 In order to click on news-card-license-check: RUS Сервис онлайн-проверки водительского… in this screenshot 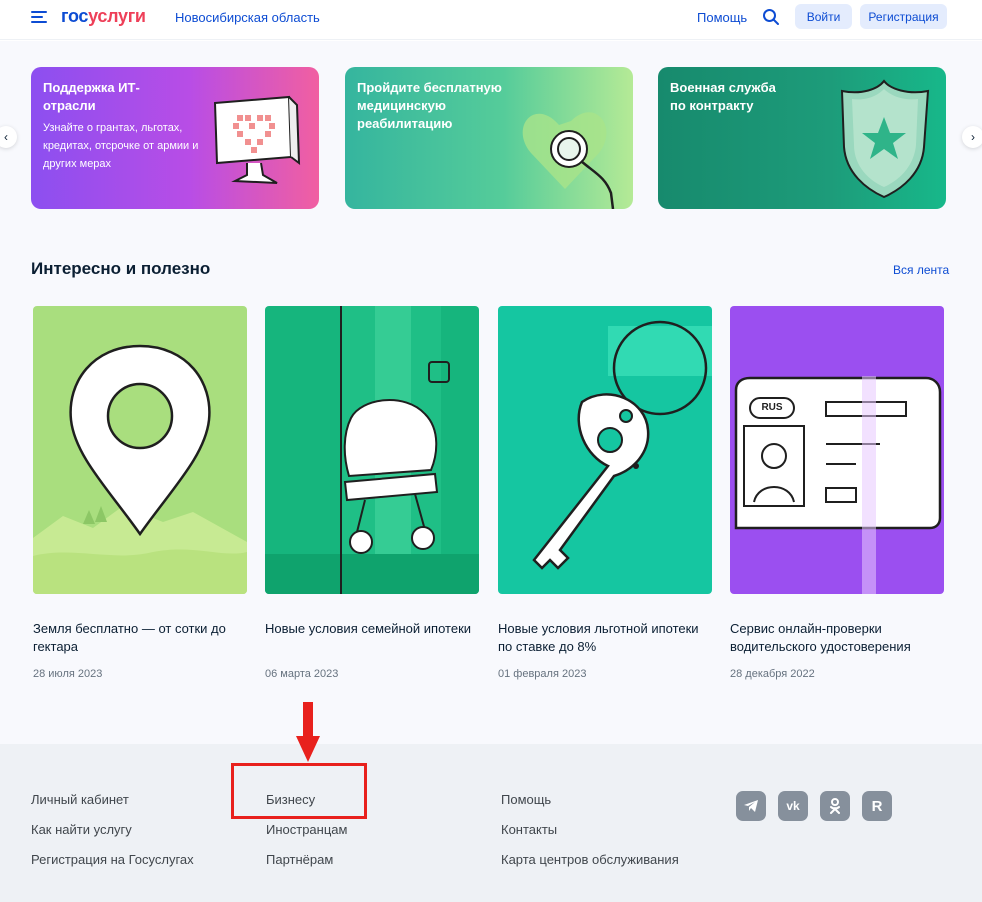, I will do `click(837, 493)`.